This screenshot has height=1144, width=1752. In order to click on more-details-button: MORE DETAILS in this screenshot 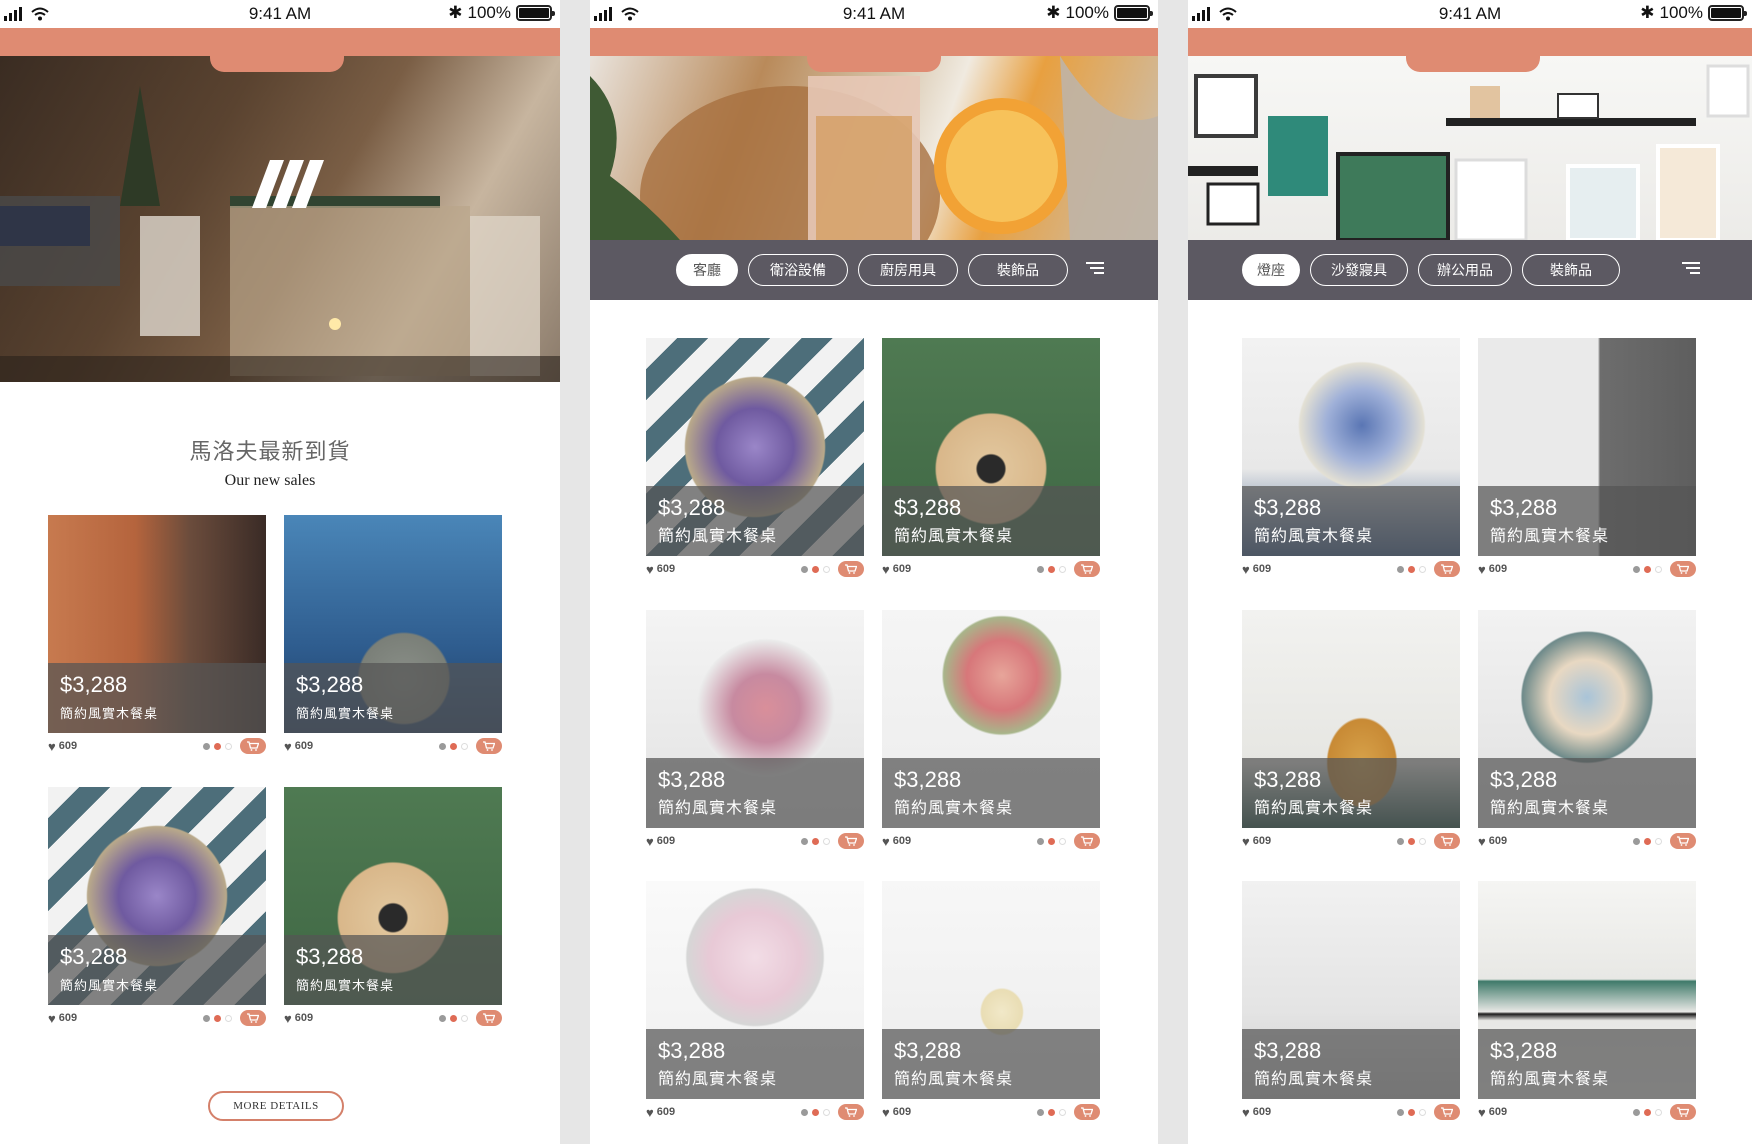, I will do `click(276, 1106)`.